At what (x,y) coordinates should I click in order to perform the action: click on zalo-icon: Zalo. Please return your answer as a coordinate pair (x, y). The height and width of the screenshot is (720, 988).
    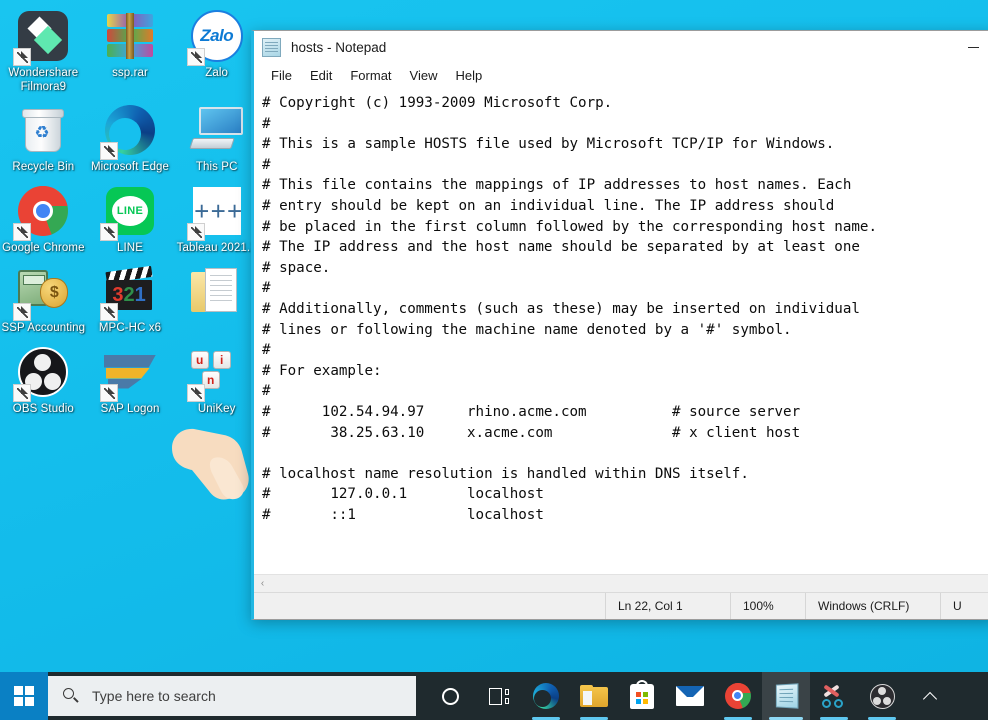
    Looking at the image, I should click on (215, 37).